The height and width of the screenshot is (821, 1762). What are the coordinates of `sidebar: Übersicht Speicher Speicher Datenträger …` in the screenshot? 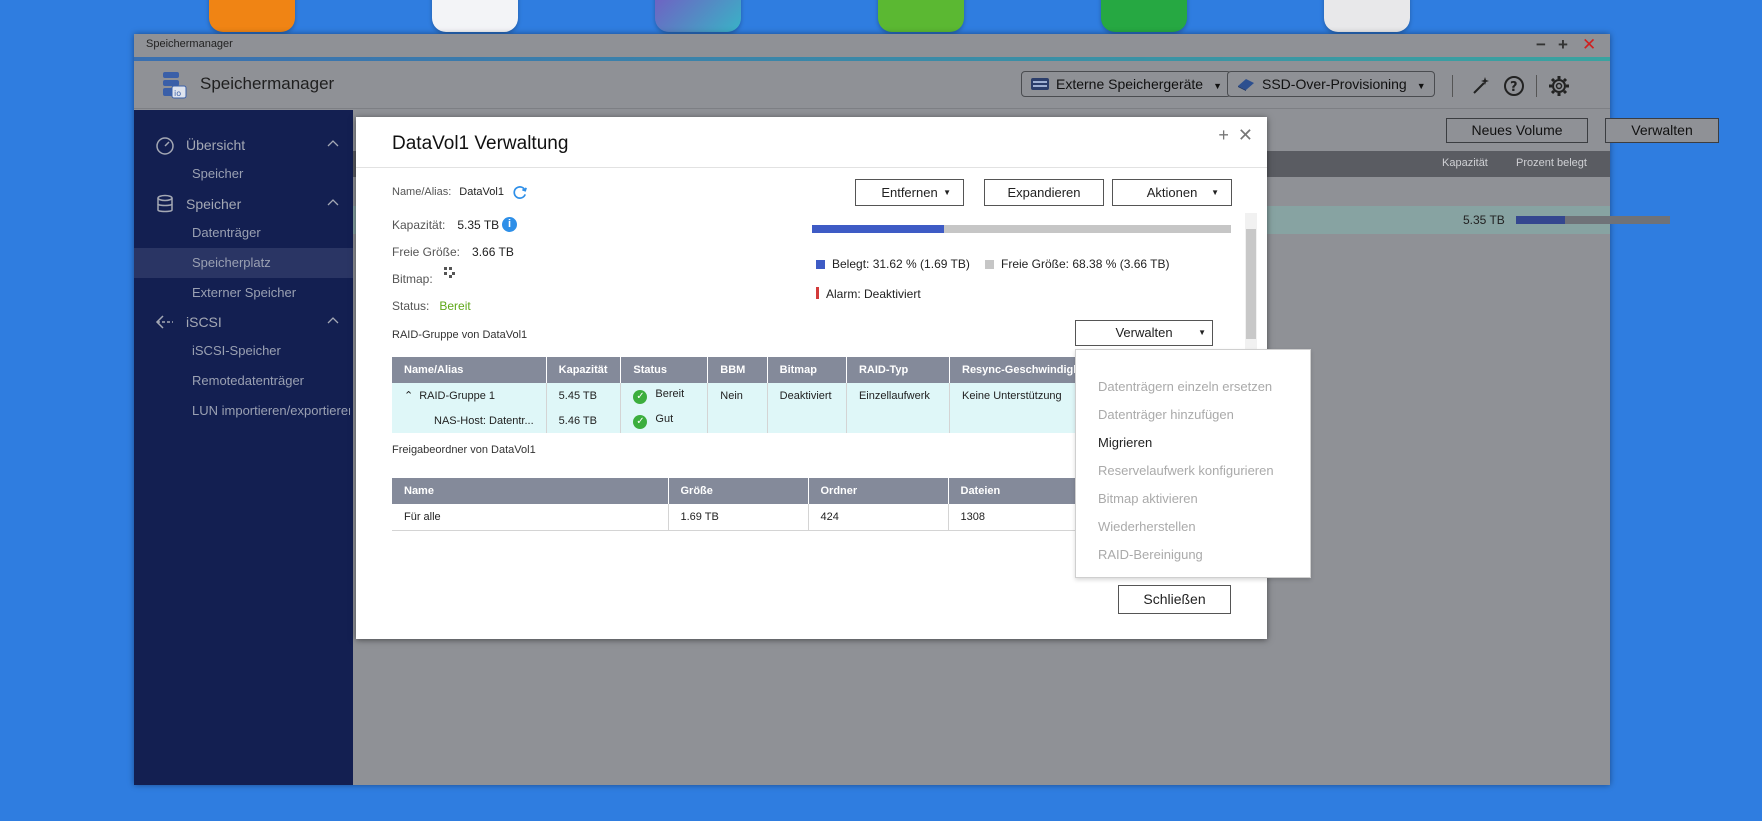 It's located at (243, 447).